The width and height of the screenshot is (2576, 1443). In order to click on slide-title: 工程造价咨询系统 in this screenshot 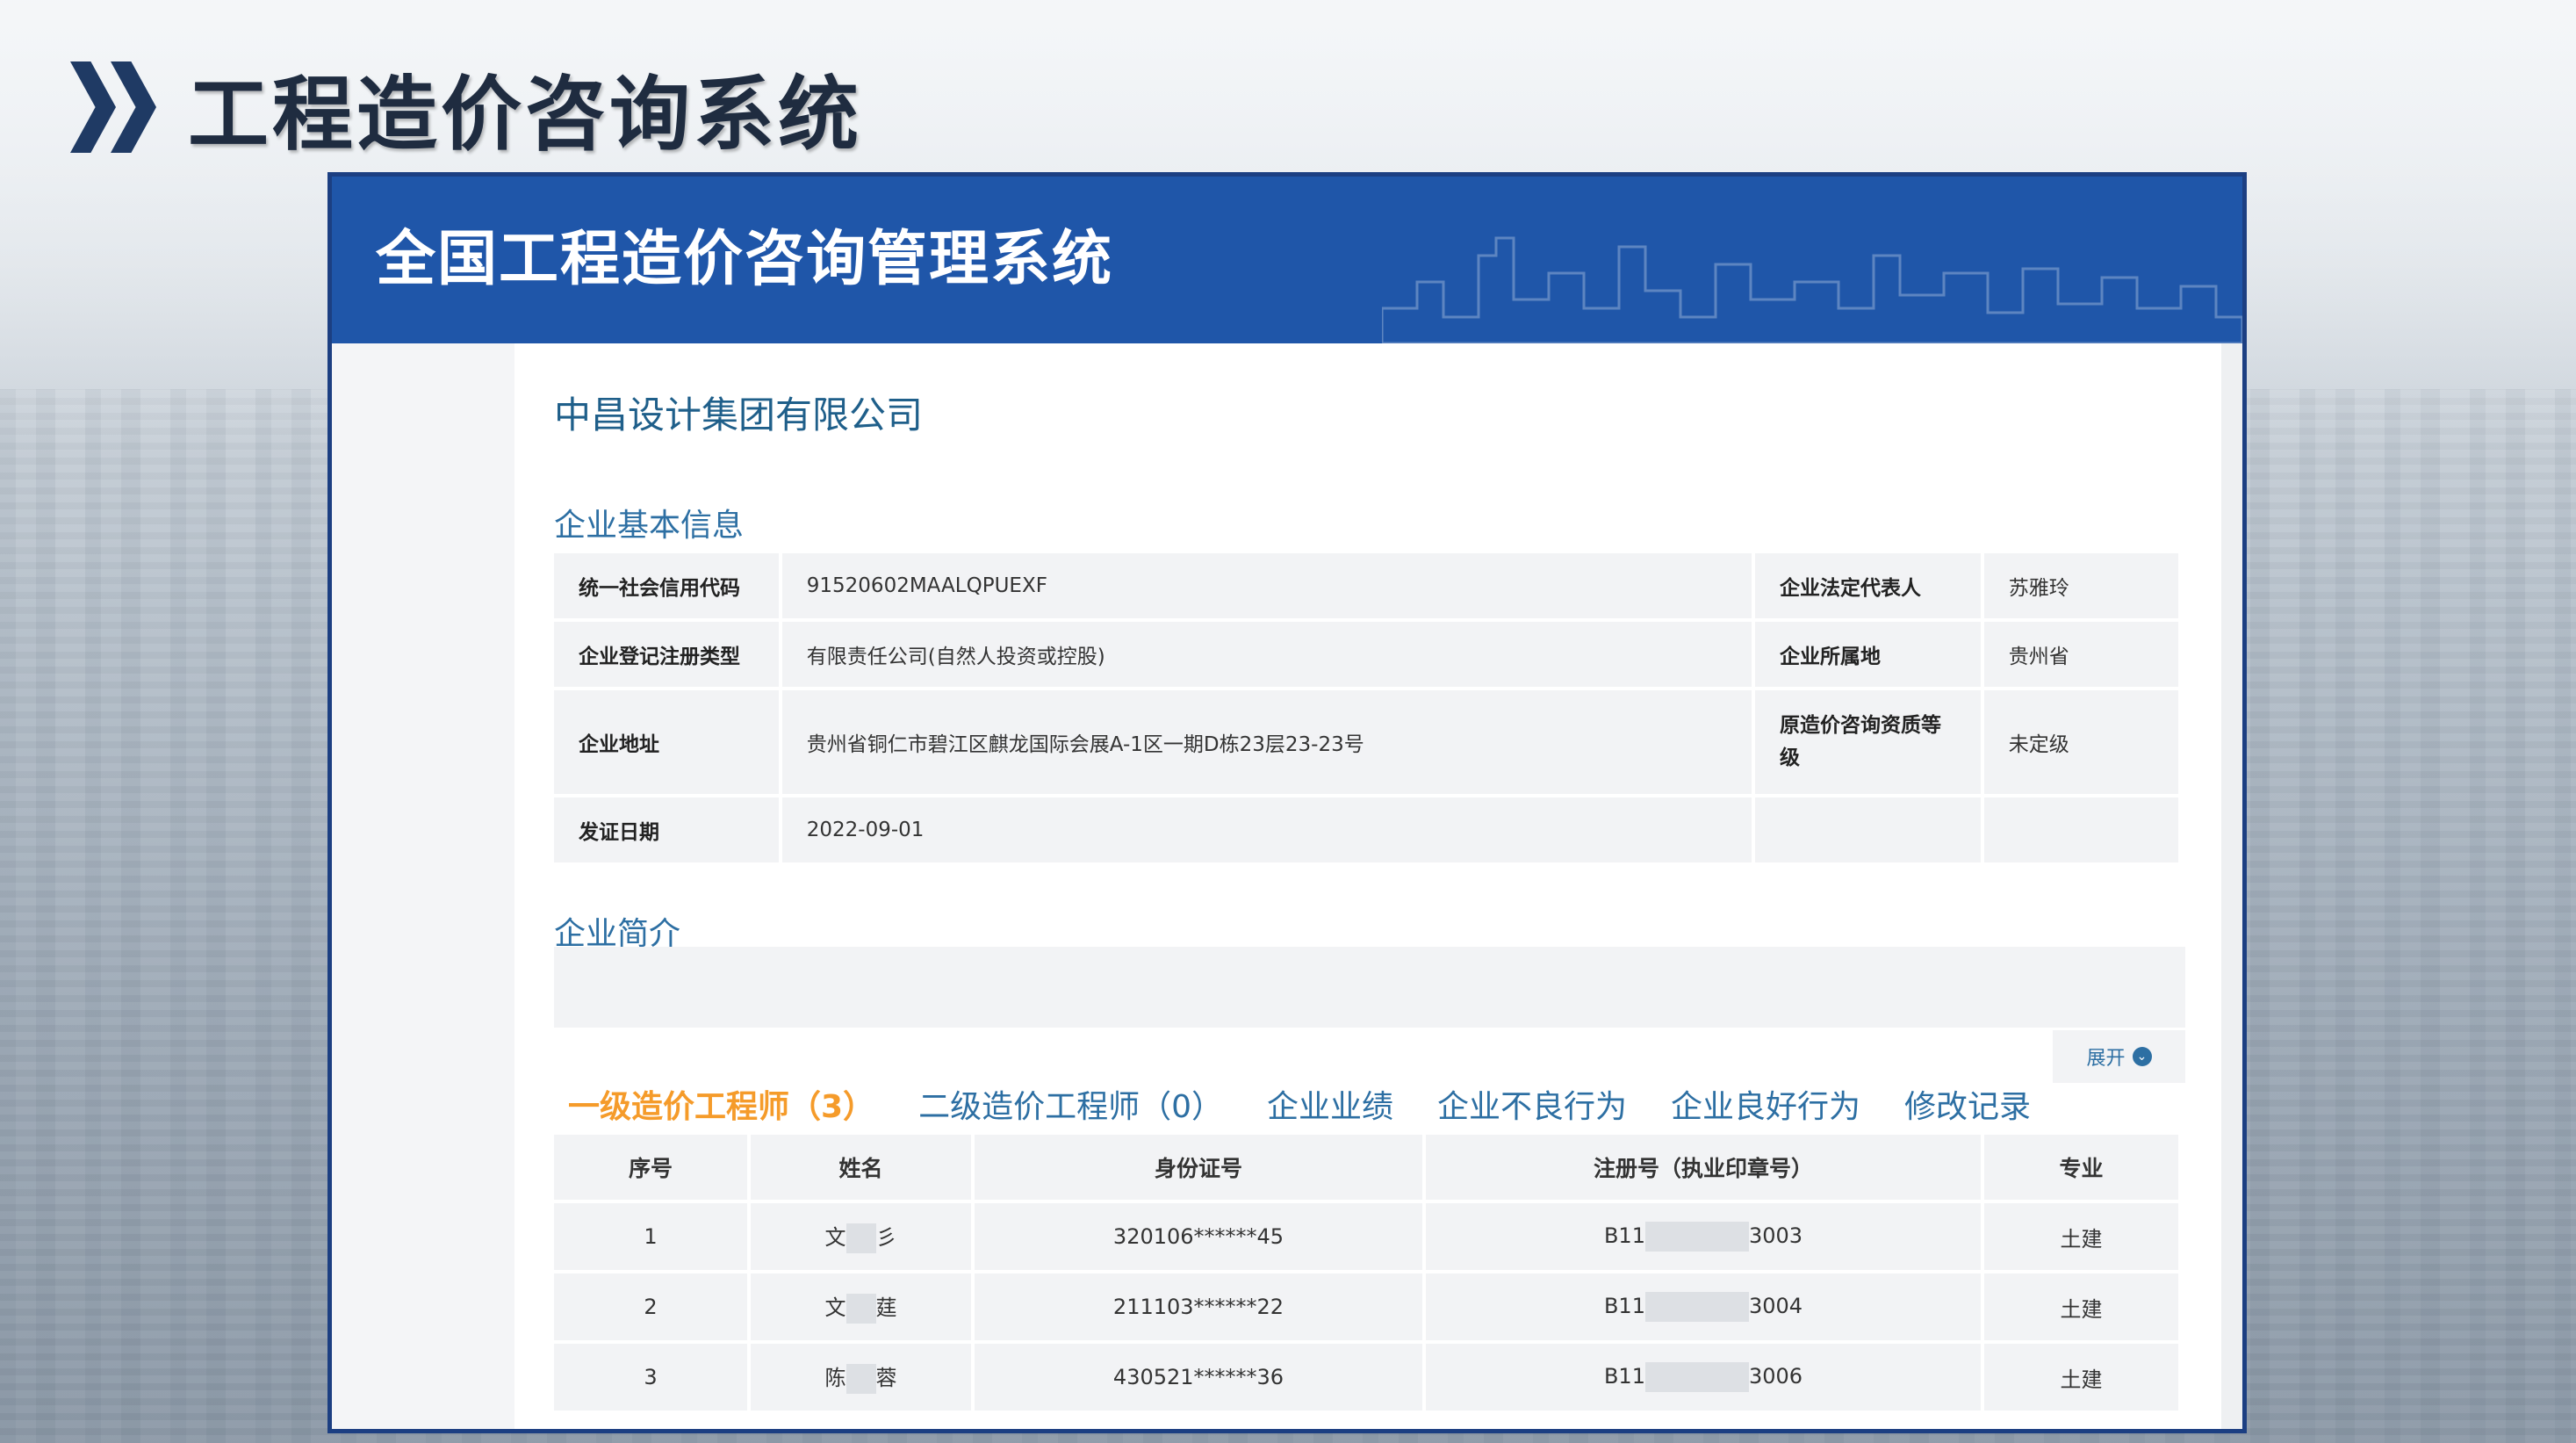, I will do `click(525, 114)`.